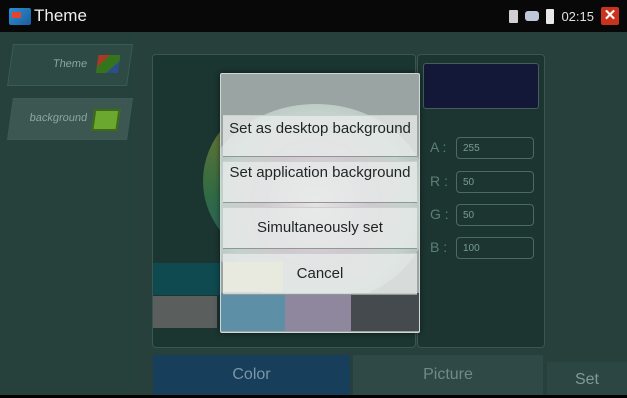  I want to click on channel-a-label: A :, so click(438, 147).